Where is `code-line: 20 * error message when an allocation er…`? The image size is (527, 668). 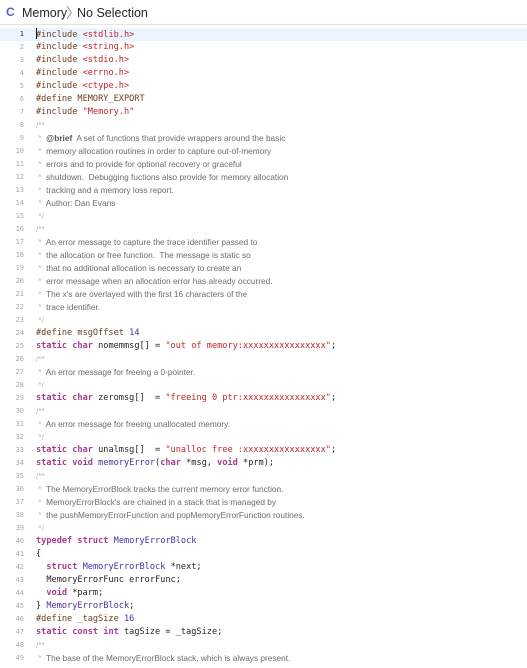 code-line: 20 * error message when an allocation er… is located at coordinates (263, 281).